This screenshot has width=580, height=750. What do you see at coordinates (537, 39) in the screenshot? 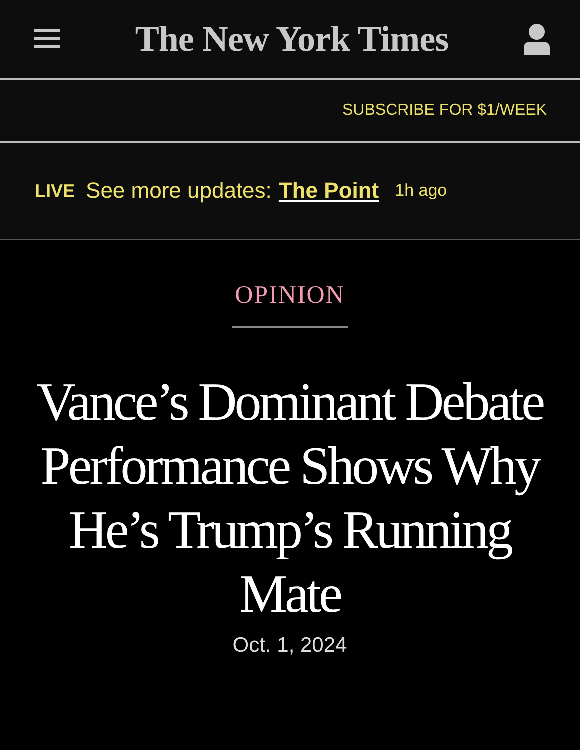
I see `user-icon` at bounding box center [537, 39].